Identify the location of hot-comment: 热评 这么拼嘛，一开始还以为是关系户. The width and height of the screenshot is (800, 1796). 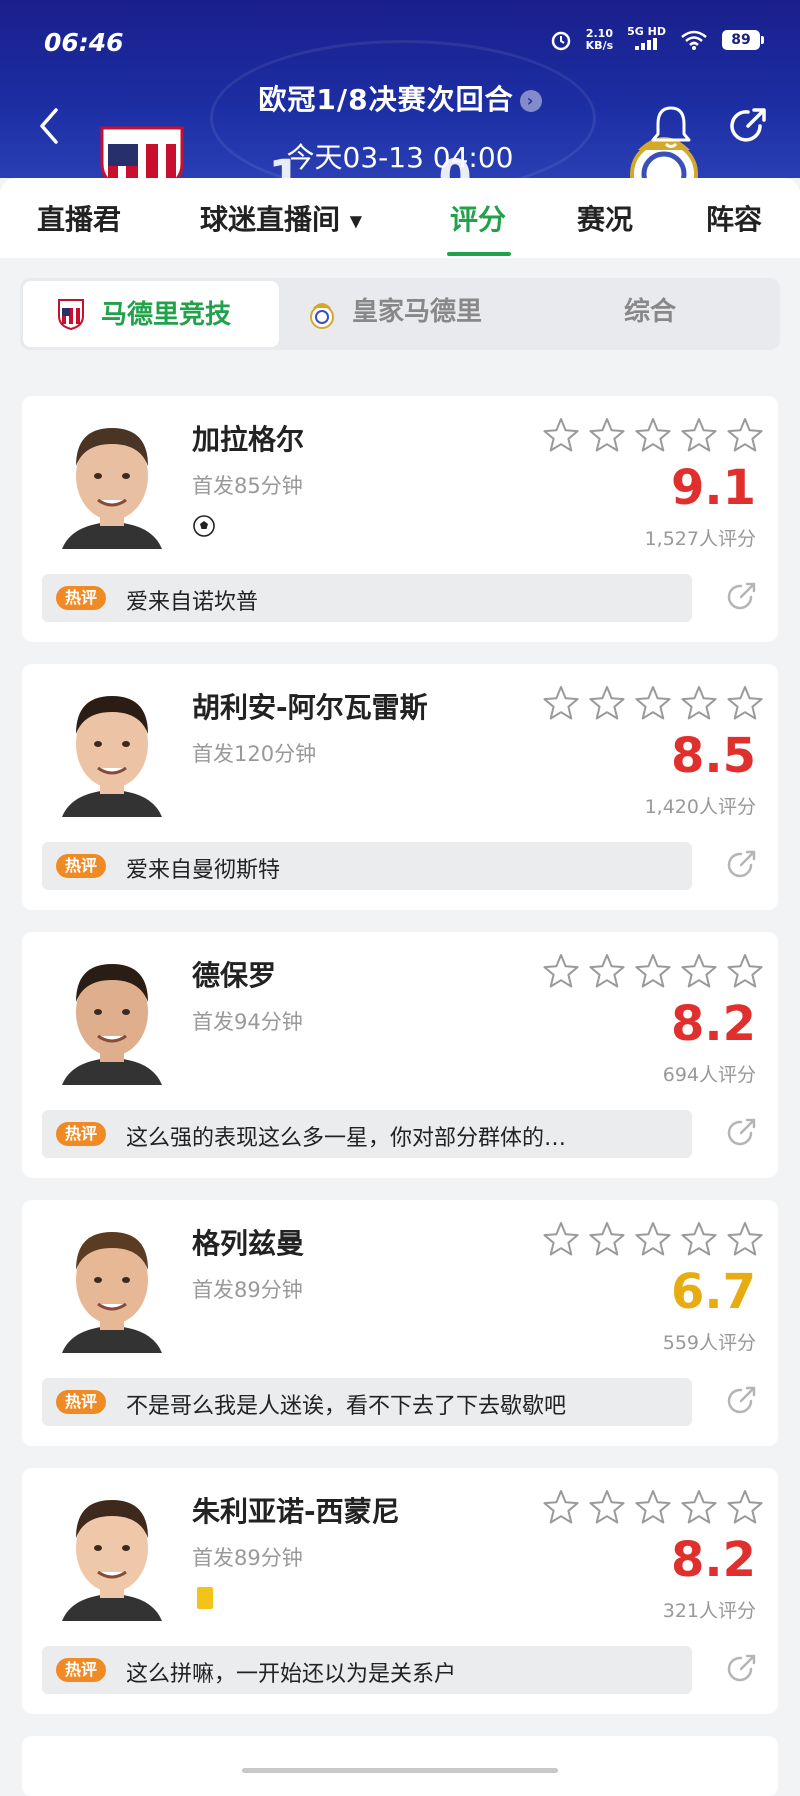
(367, 1670).